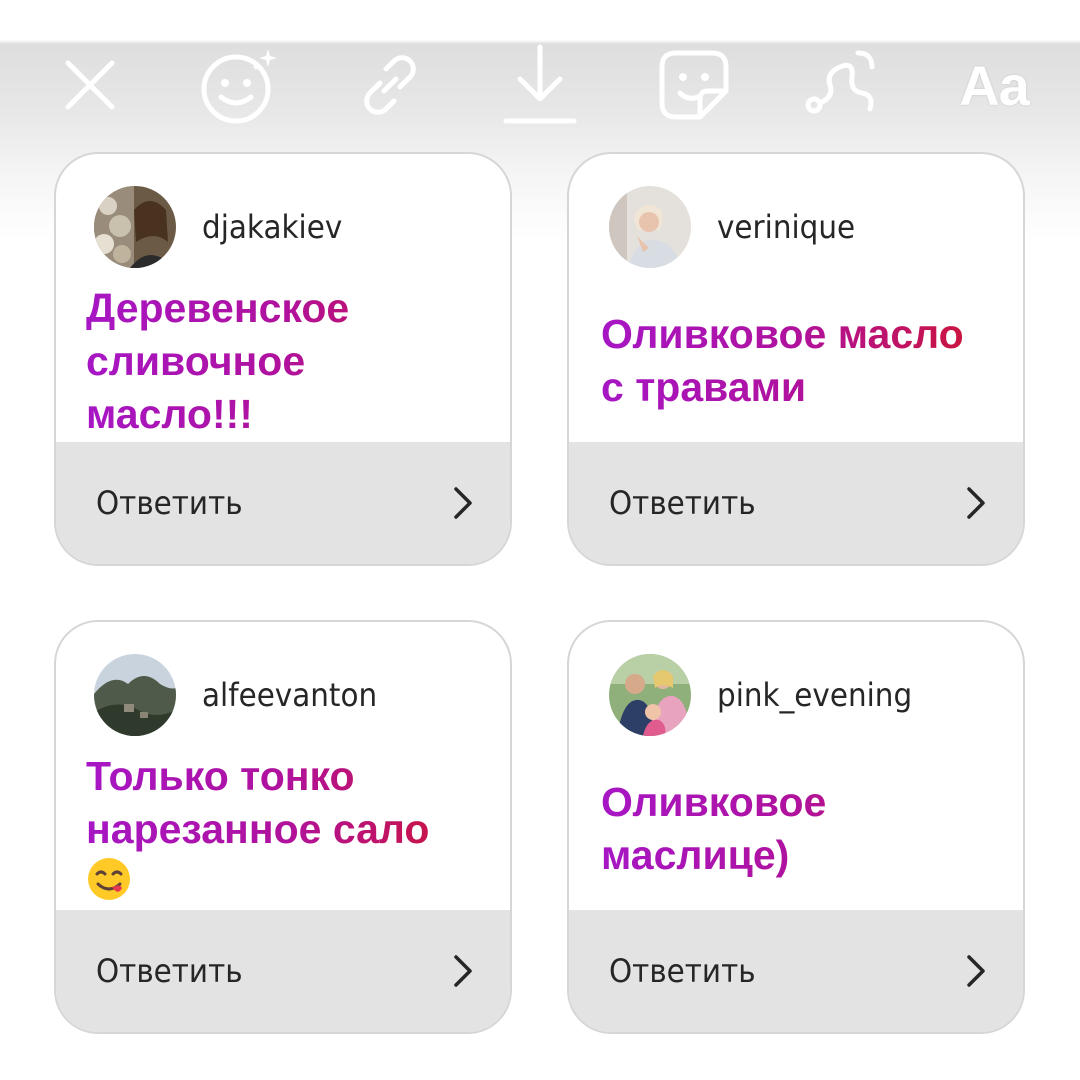 This screenshot has height=1080, width=1080. I want to click on username: pink_evening, so click(815, 695).